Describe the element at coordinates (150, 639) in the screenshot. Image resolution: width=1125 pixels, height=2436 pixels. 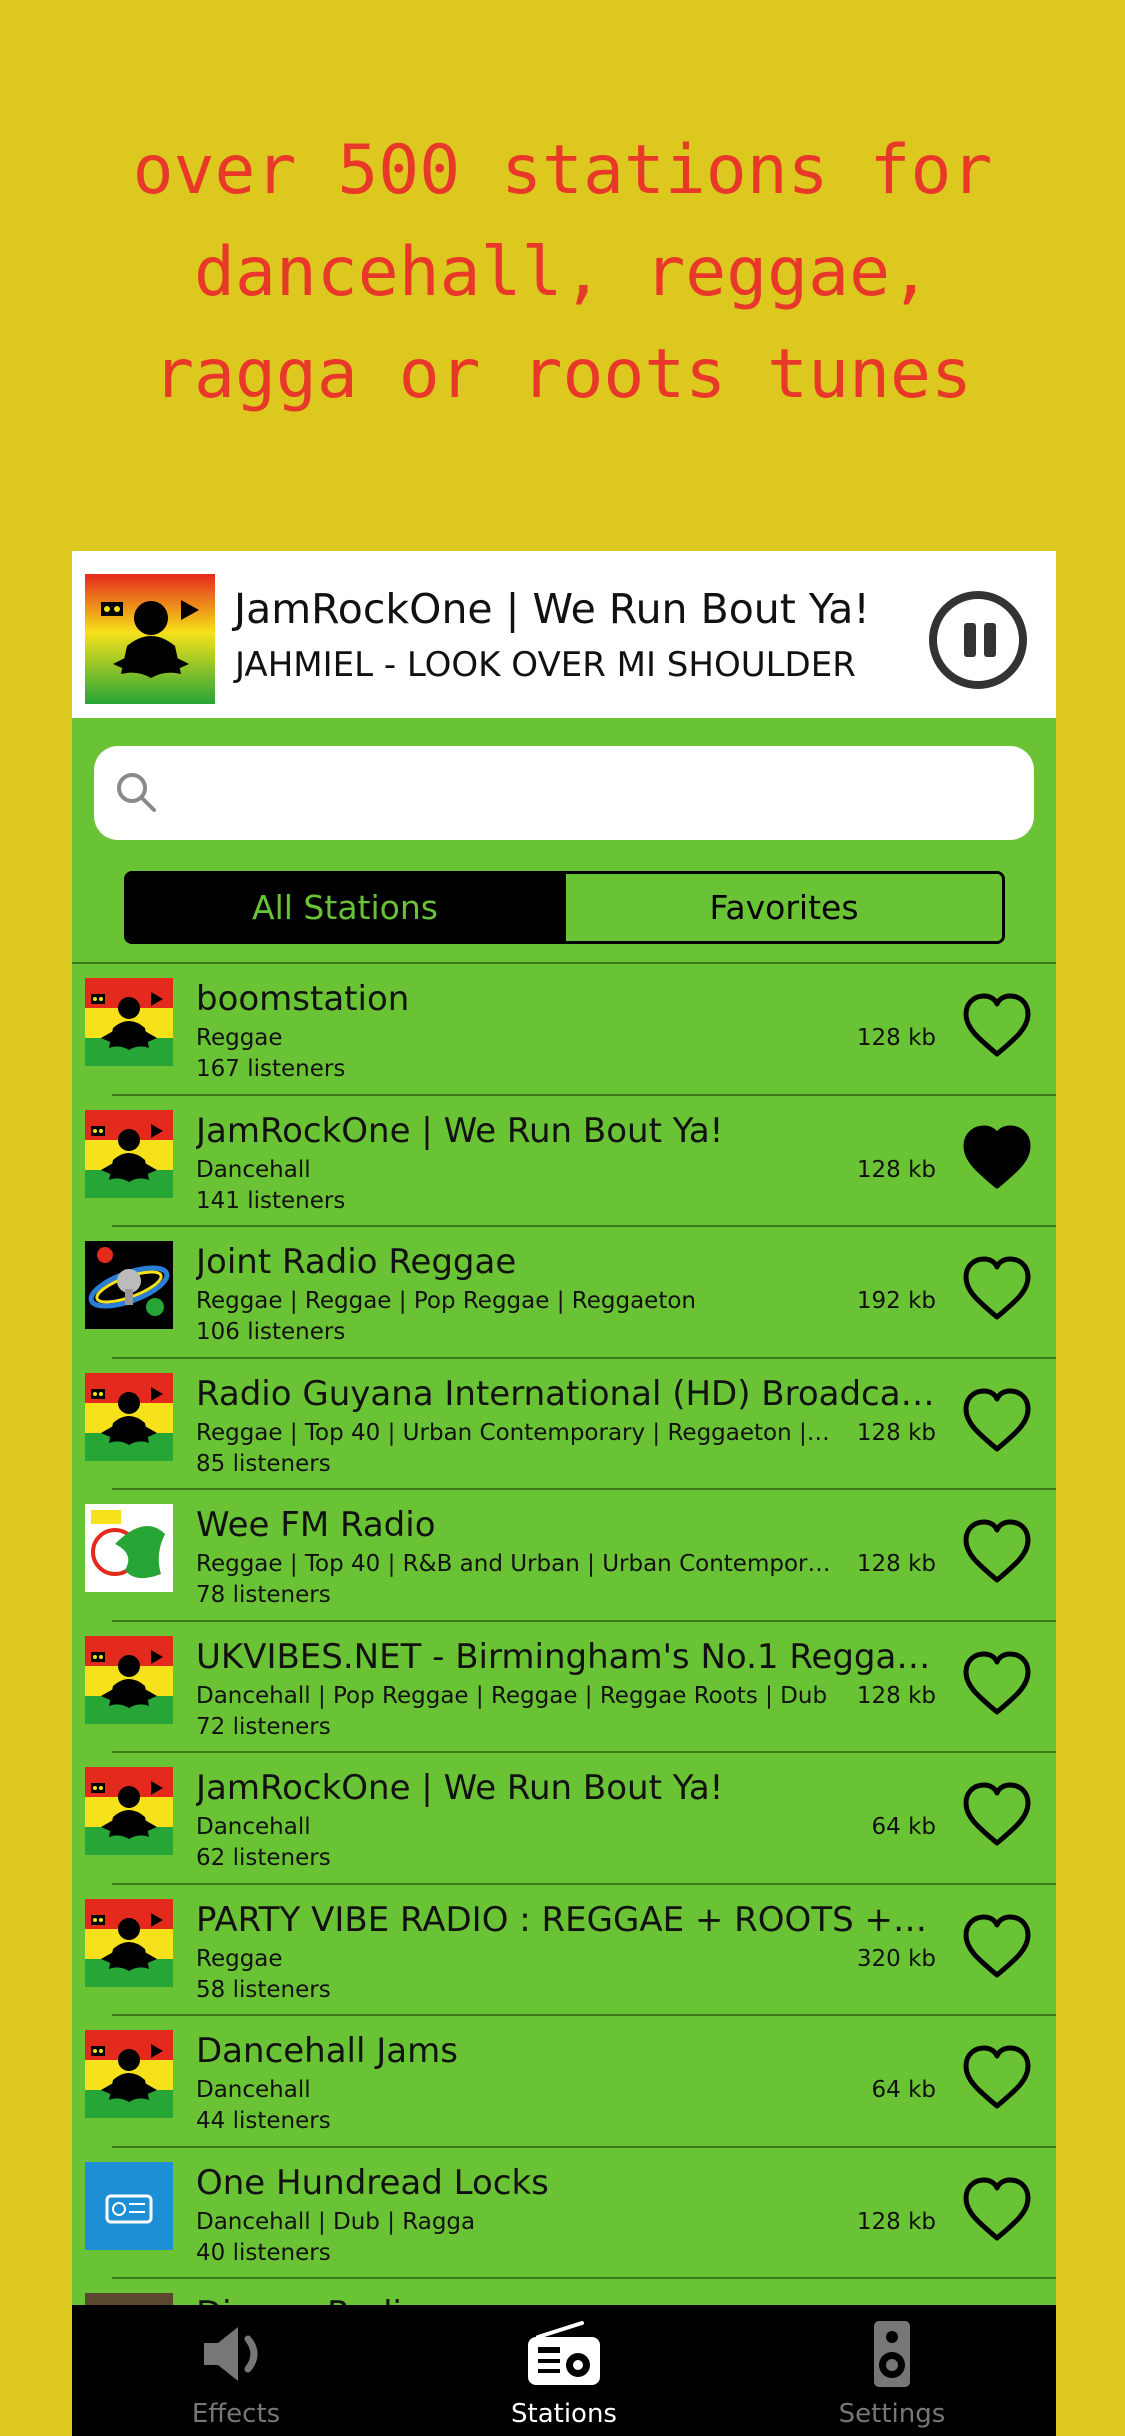
I see `rasta-radio-icon` at that location.